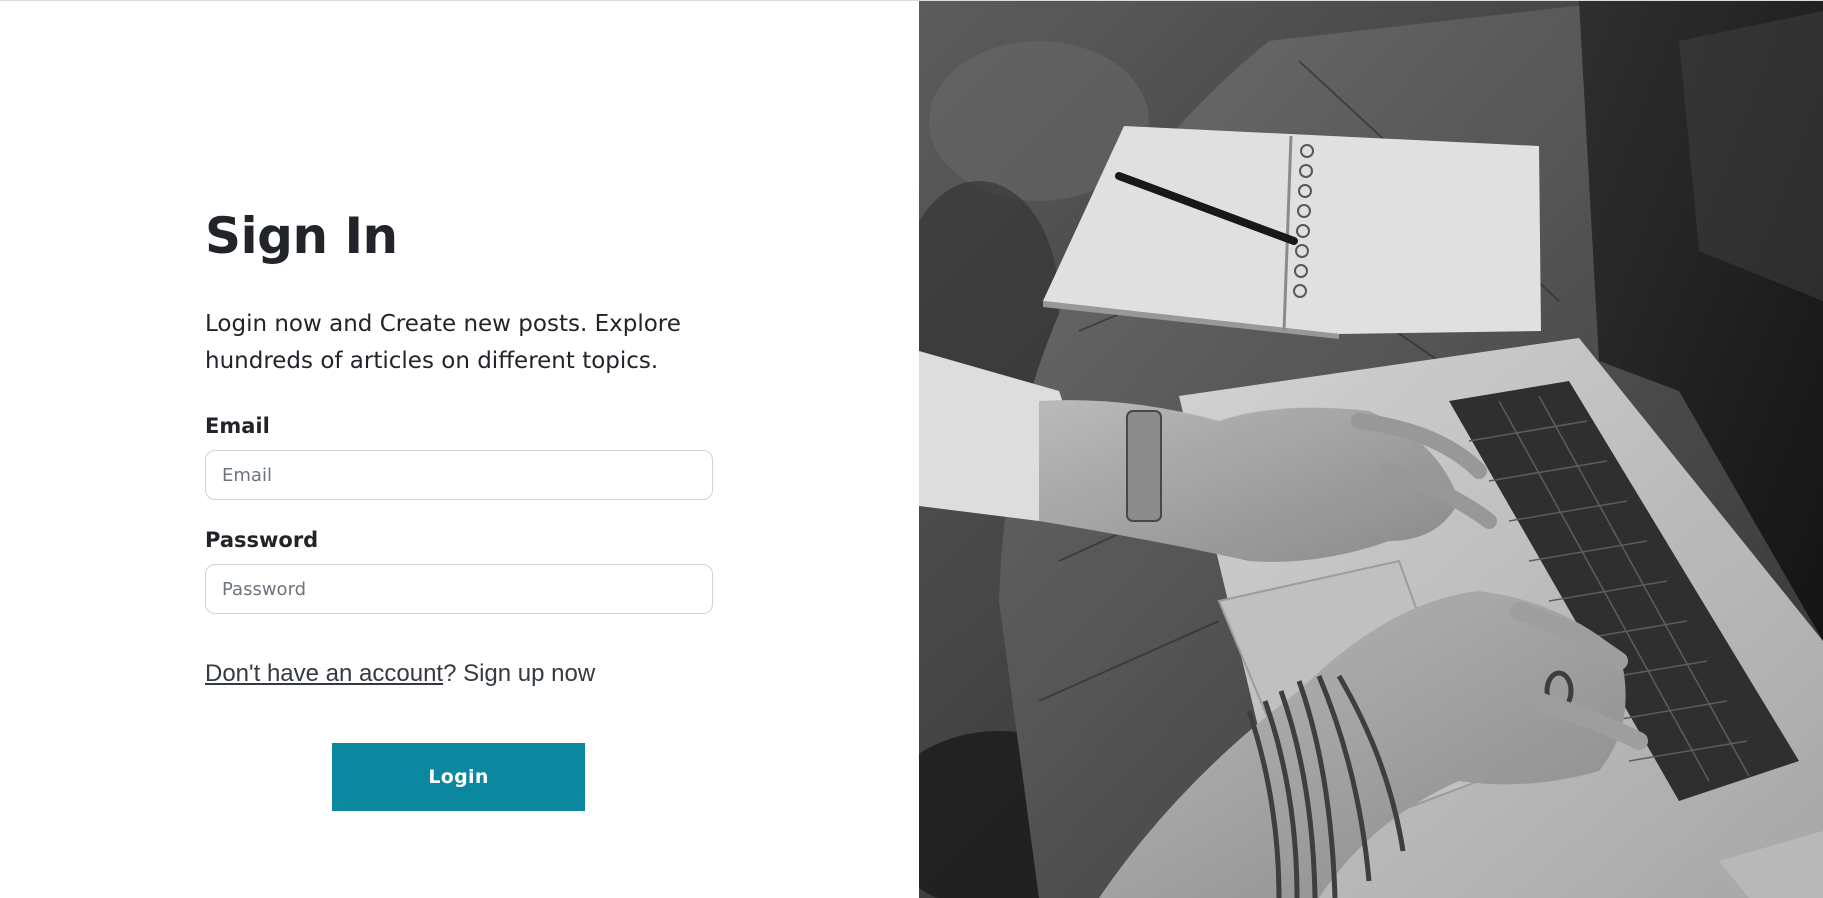 The height and width of the screenshot is (898, 1823). What do you see at coordinates (459, 475) in the screenshot?
I see `email-field` at bounding box center [459, 475].